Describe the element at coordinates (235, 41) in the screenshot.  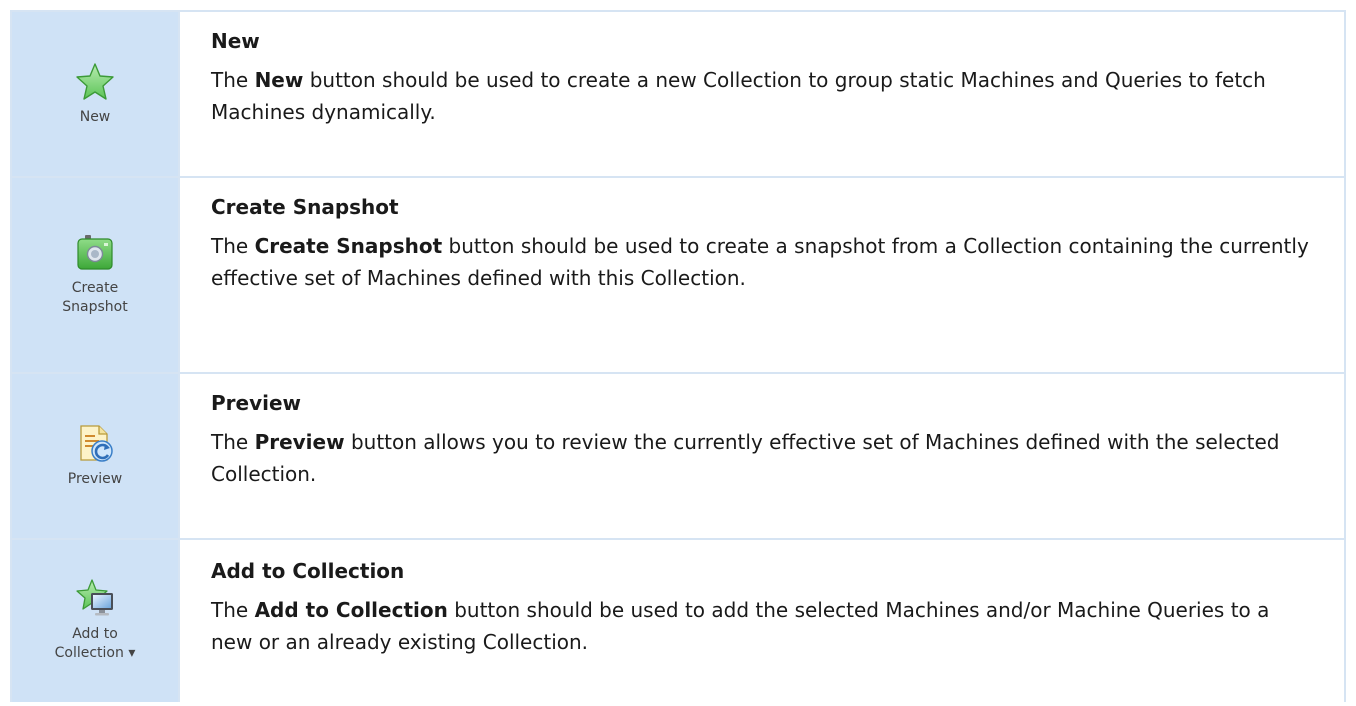
I see `row-title: New` at that location.